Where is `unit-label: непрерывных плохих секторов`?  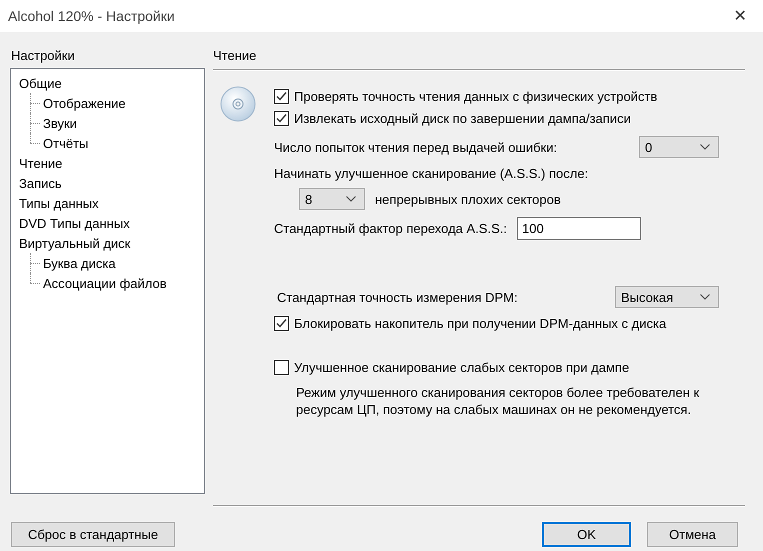
unit-label: непрерывных плохих секторов is located at coordinates (468, 199).